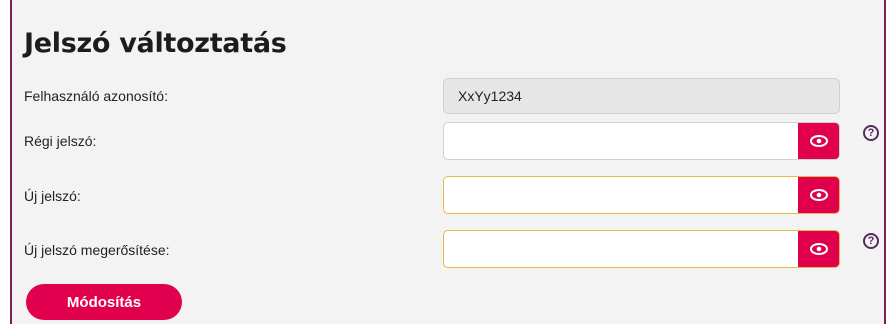 The height and width of the screenshot is (324, 892). What do you see at coordinates (621, 195) in the screenshot?
I see `new-password-input` at bounding box center [621, 195].